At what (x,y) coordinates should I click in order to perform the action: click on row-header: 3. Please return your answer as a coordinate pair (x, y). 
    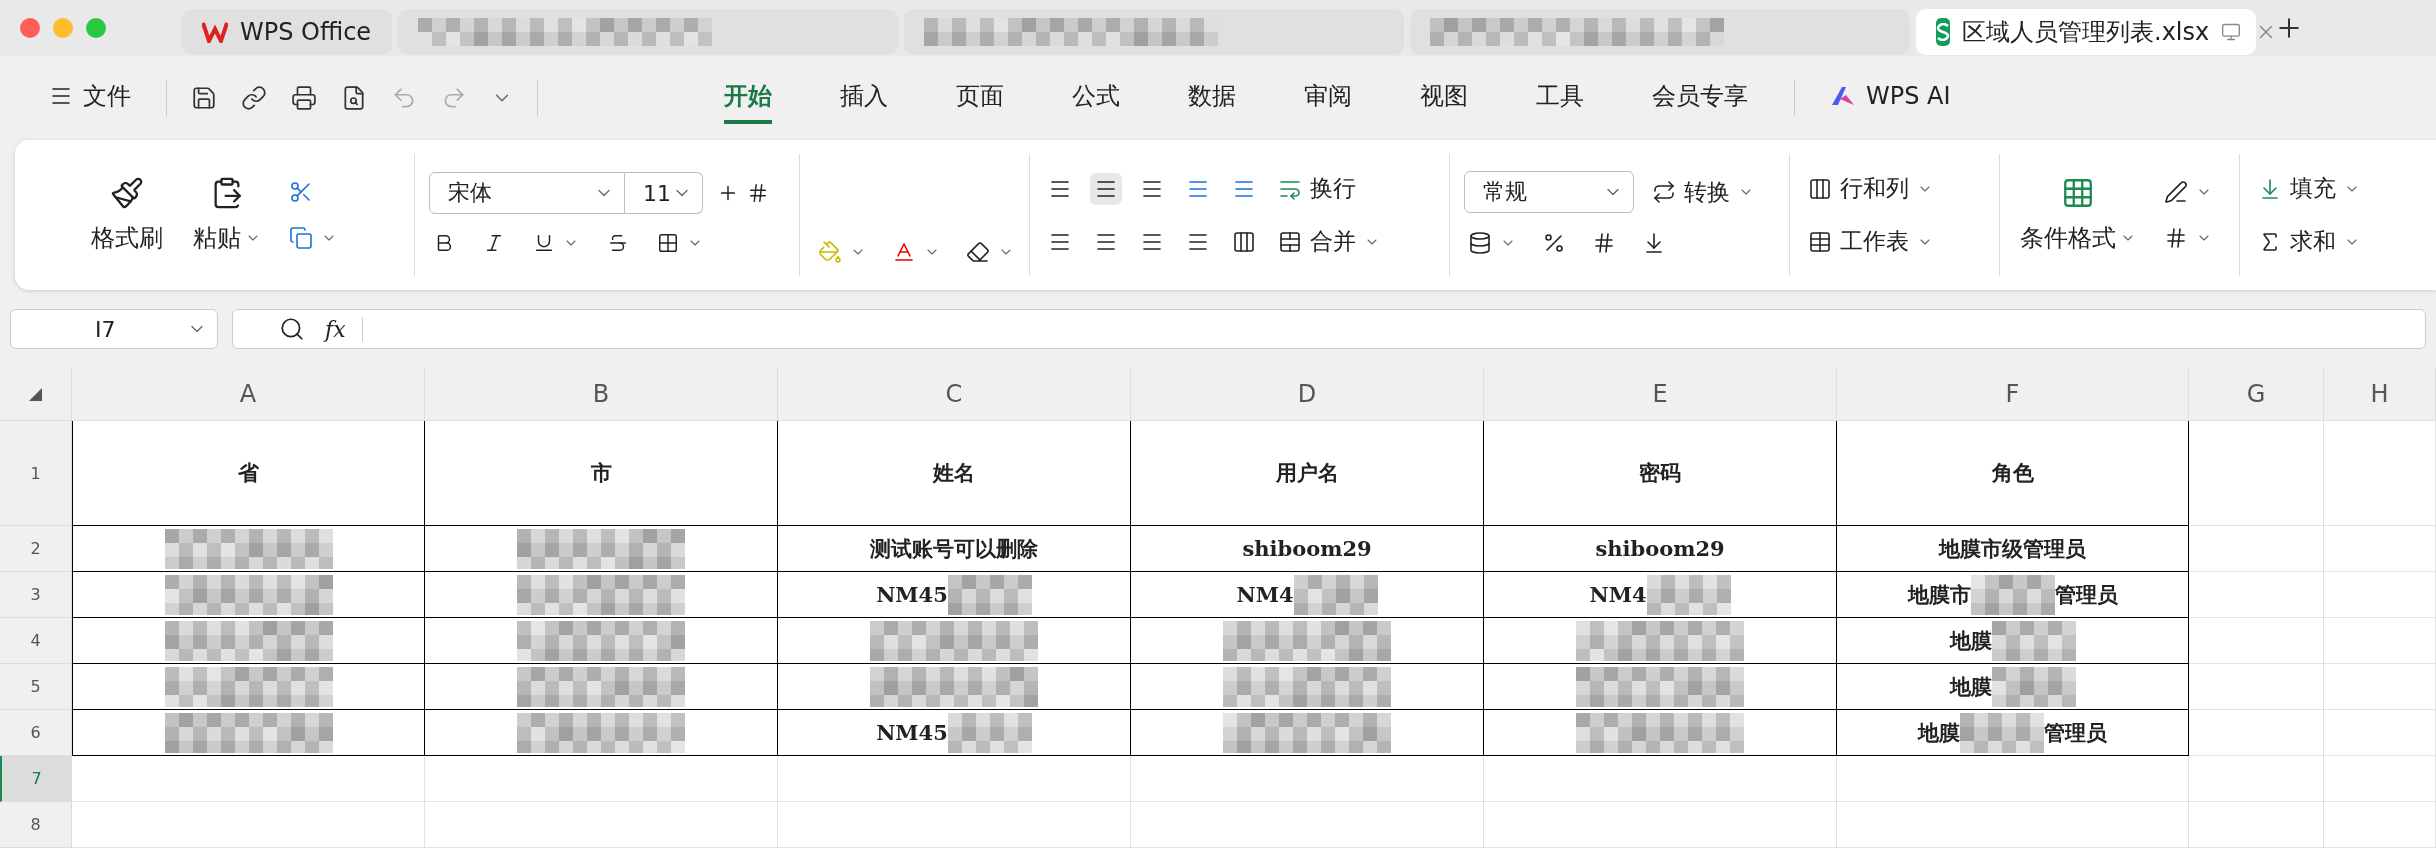
    Looking at the image, I should click on (36, 595).